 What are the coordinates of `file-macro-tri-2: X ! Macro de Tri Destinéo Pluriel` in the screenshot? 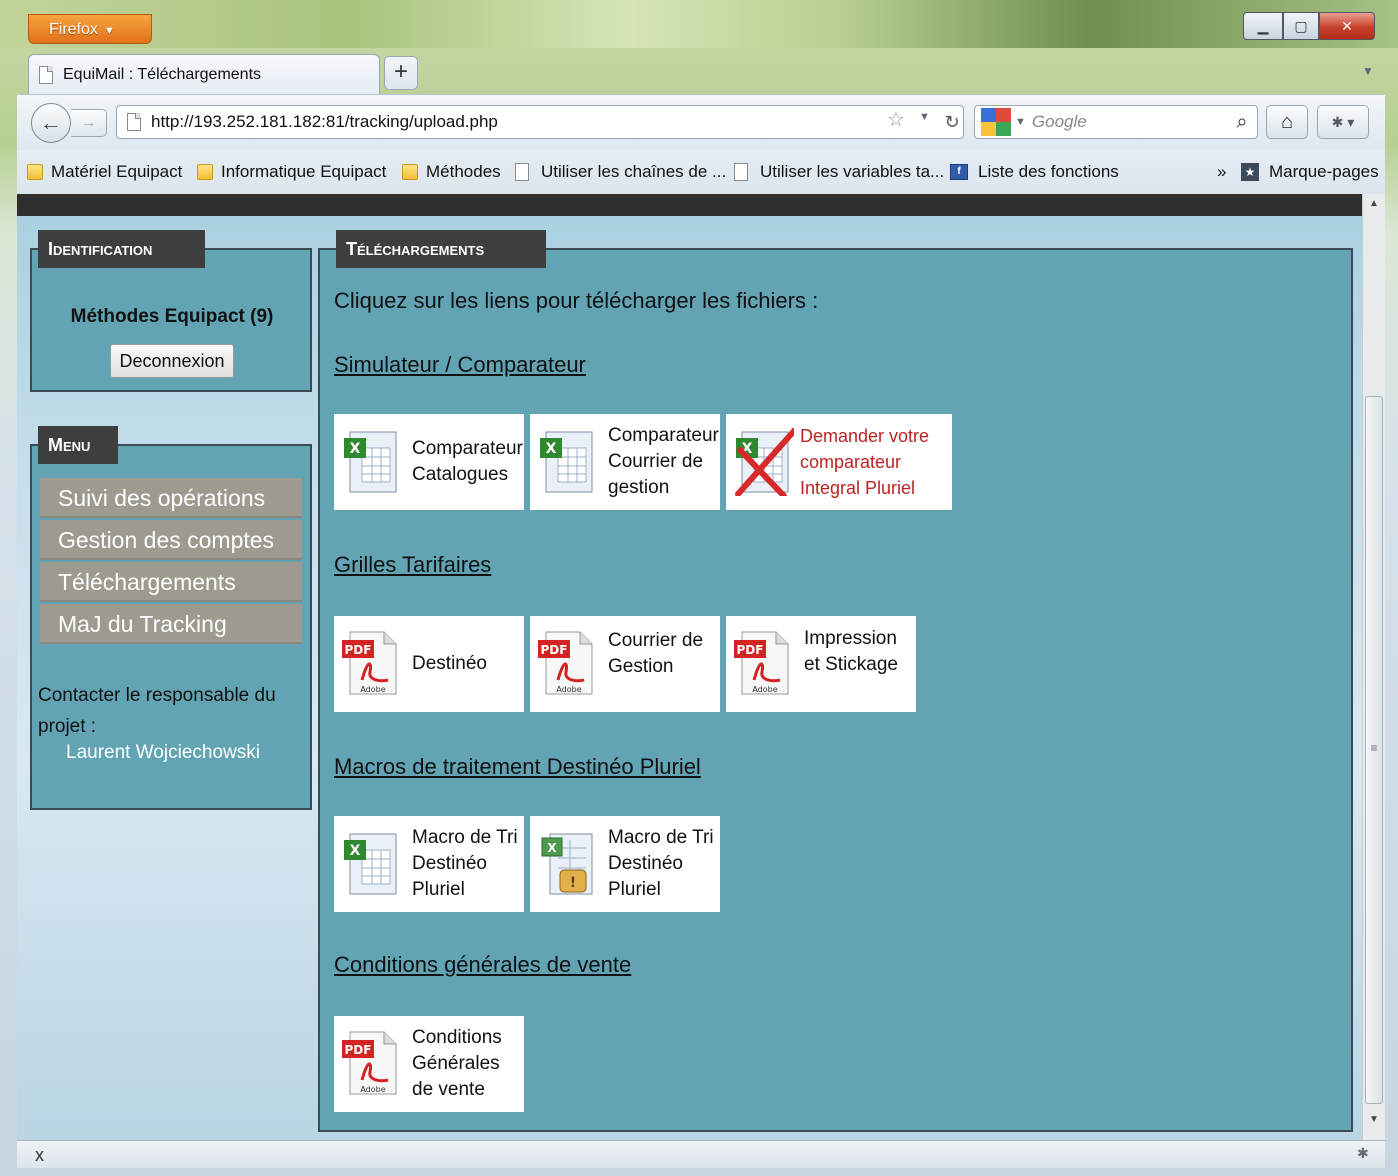 It's located at (625, 864).